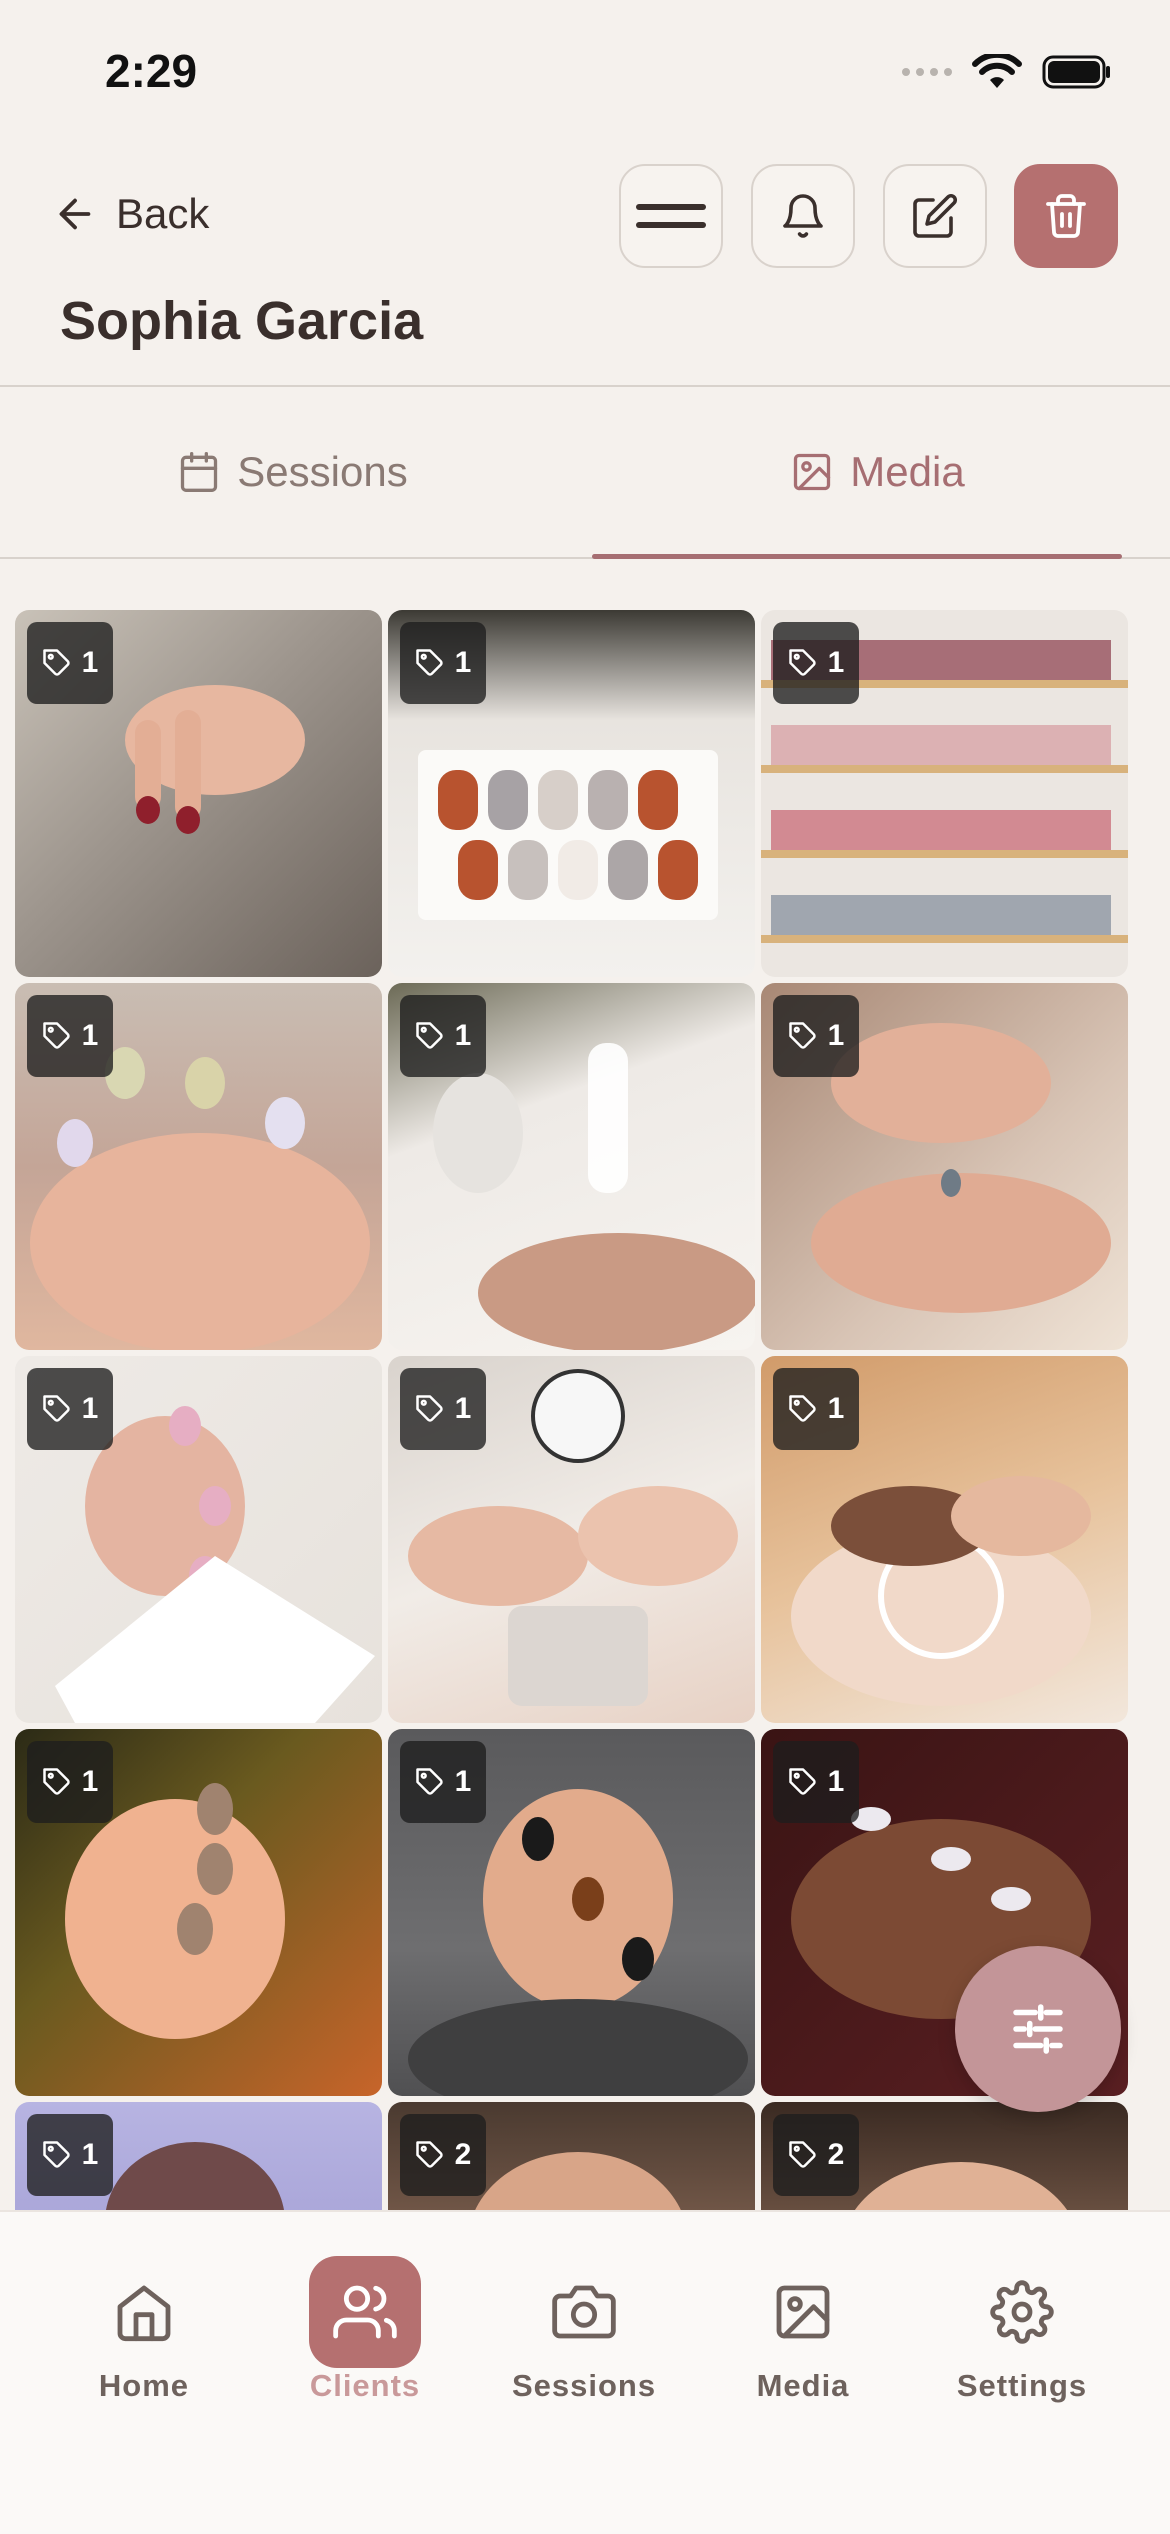 The image size is (1170, 2534). I want to click on trash-icon, so click(1066, 216).